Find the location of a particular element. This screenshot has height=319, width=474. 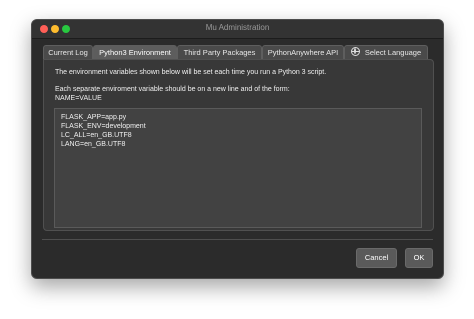

tab-label: Select Language is located at coordinates (393, 52).